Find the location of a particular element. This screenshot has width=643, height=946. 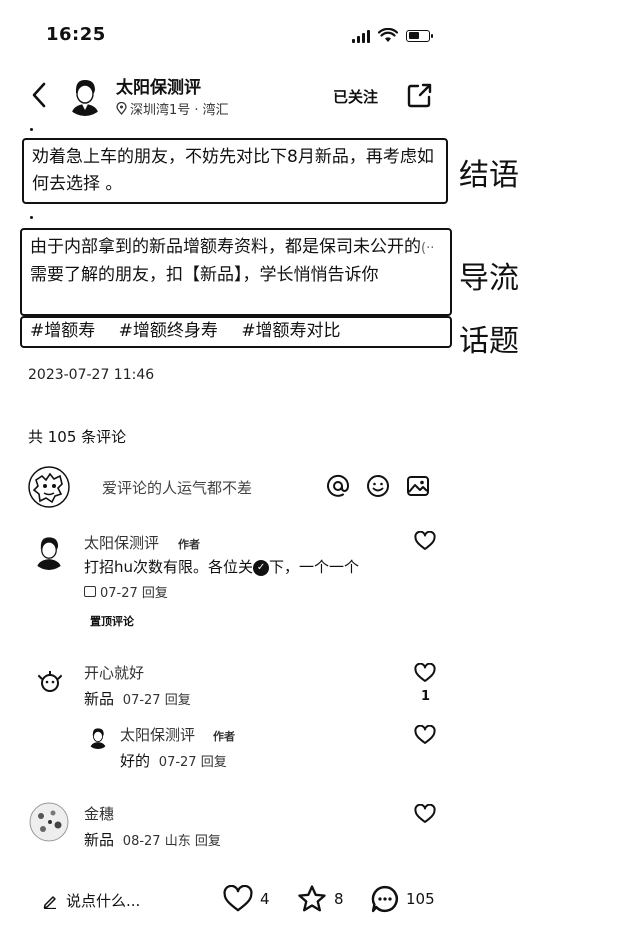

back-icon is located at coordinates (40, 95).